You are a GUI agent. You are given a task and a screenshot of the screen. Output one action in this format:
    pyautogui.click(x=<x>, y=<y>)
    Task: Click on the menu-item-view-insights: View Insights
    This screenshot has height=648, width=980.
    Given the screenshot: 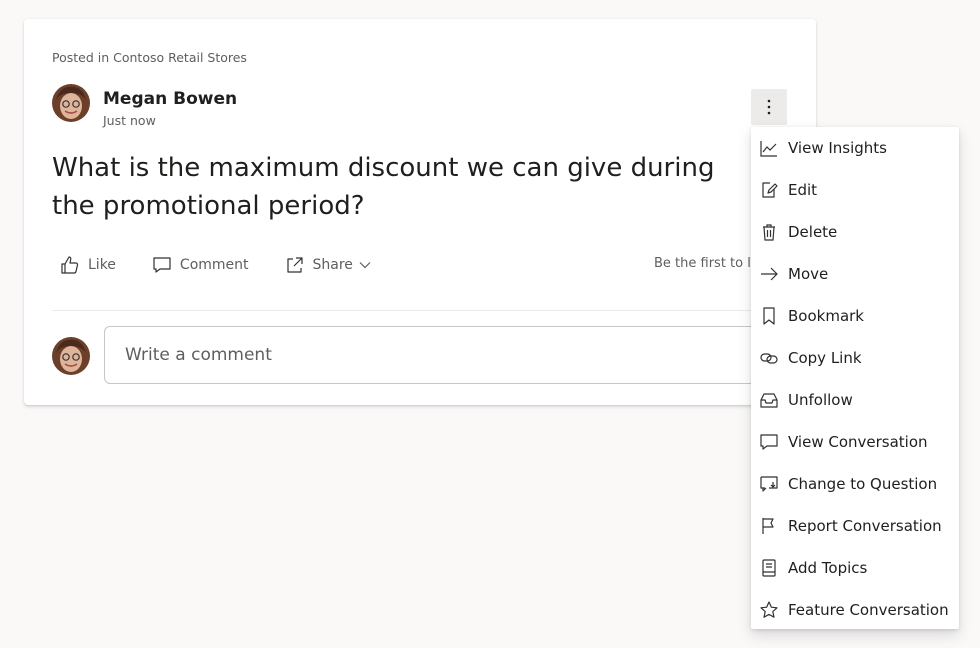 What is the action you would take?
    pyautogui.click(x=855, y=148)
    